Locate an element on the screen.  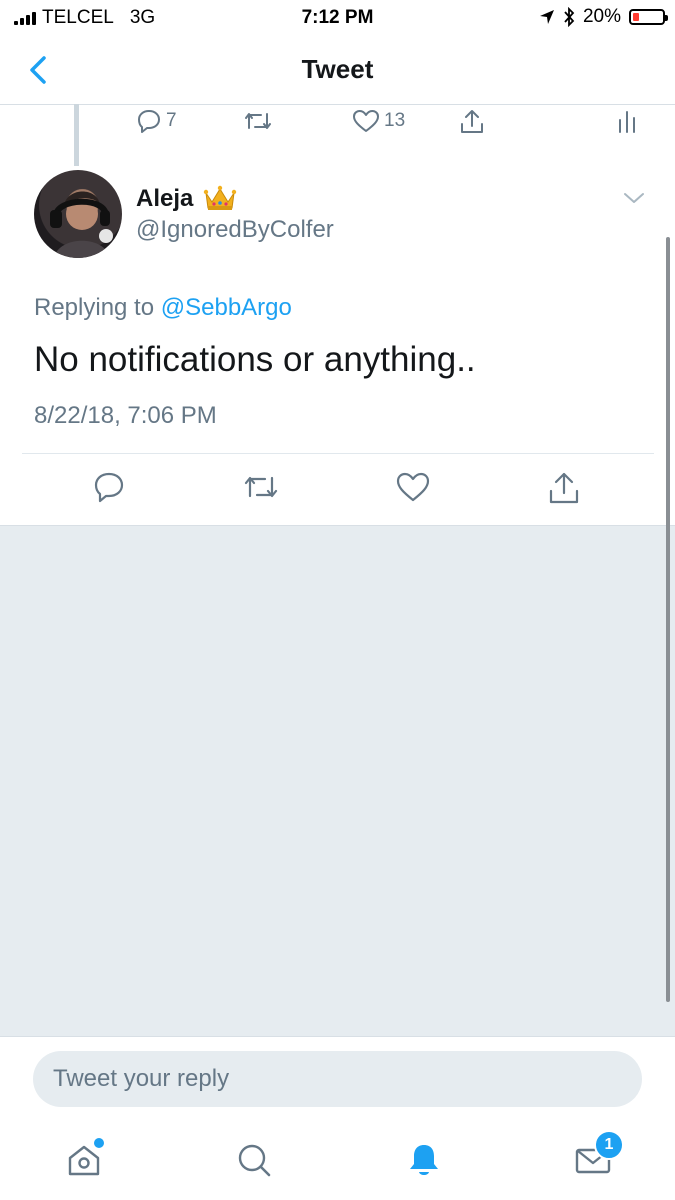
divider is located at coordinates (338, 453).